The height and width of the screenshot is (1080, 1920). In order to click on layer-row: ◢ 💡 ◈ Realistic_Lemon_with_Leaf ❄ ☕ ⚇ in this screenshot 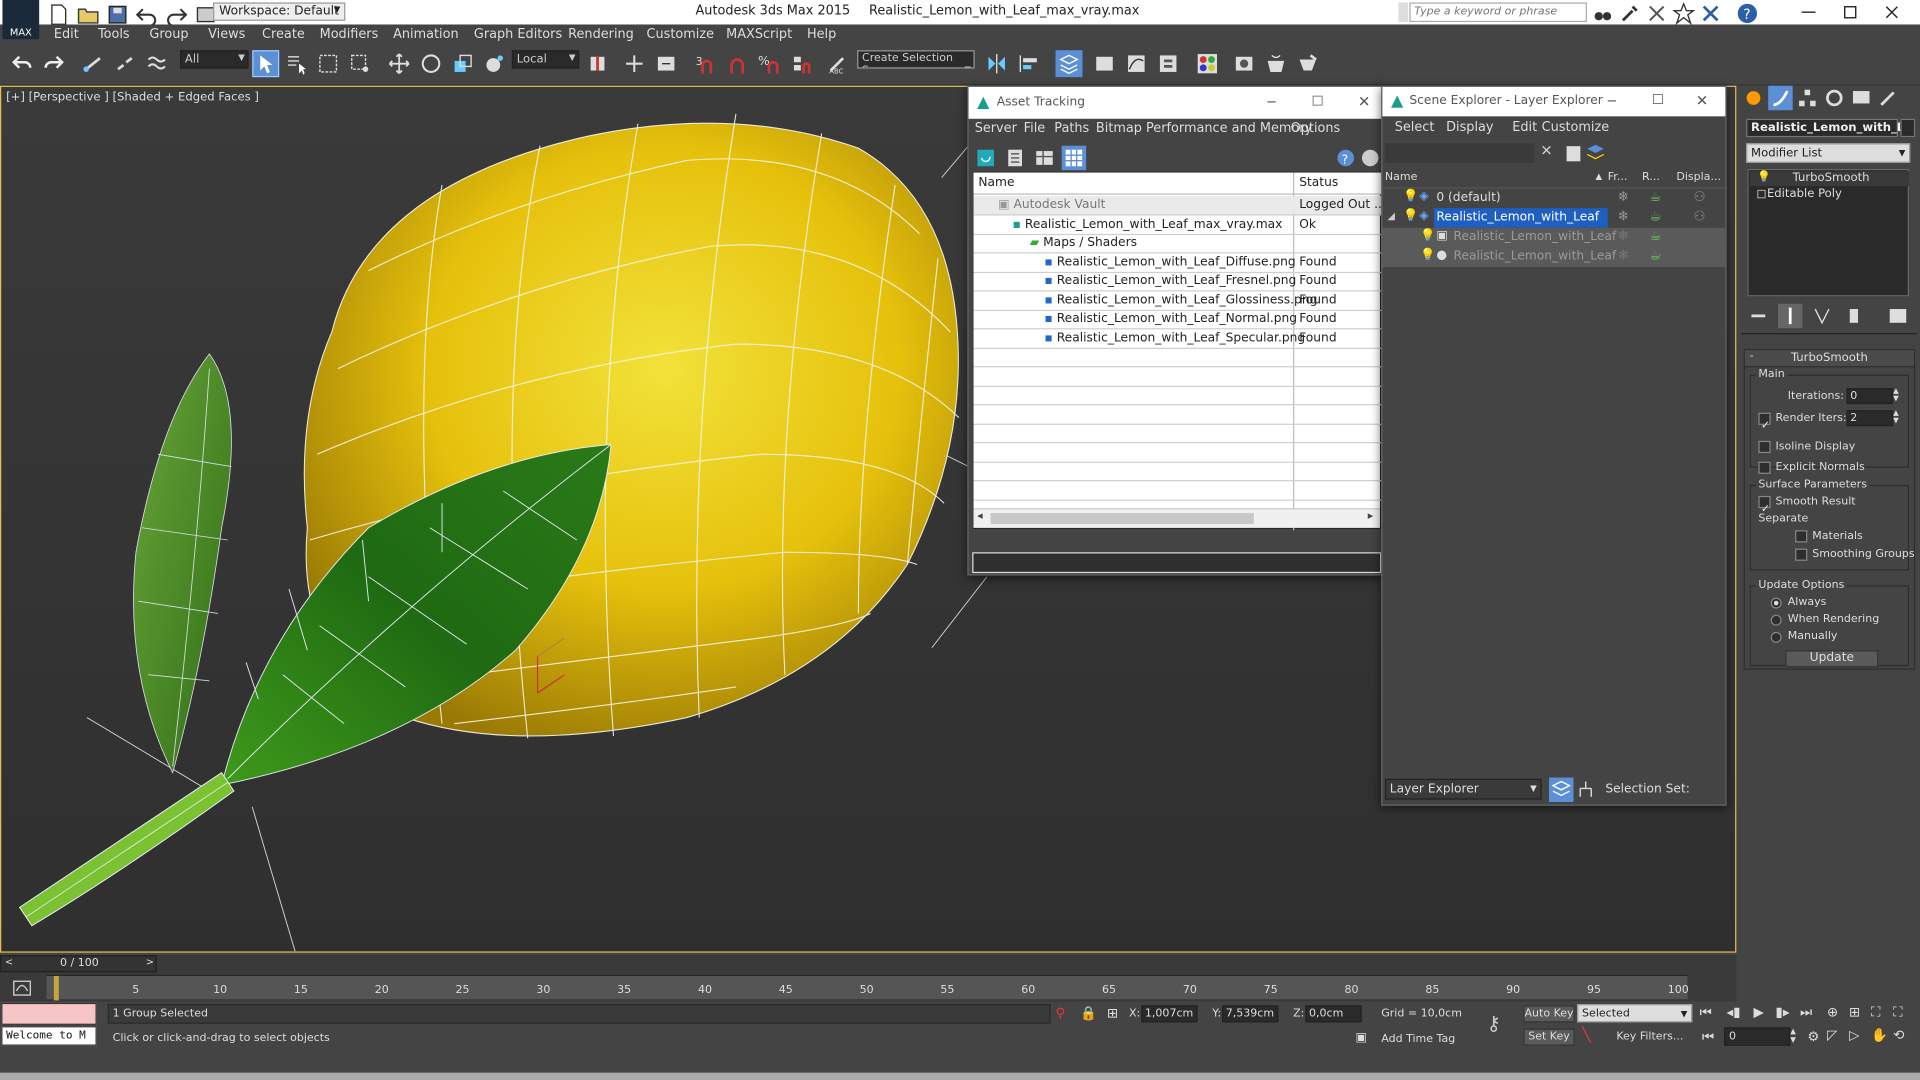, I will do `click(1553, 218)`.